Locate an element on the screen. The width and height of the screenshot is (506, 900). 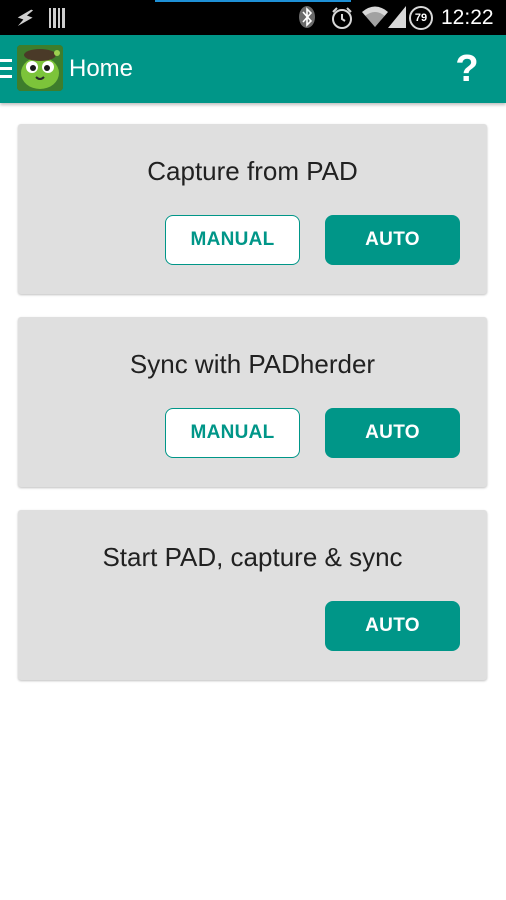
charging-bolt-icon is located at coordinates (25, 18).